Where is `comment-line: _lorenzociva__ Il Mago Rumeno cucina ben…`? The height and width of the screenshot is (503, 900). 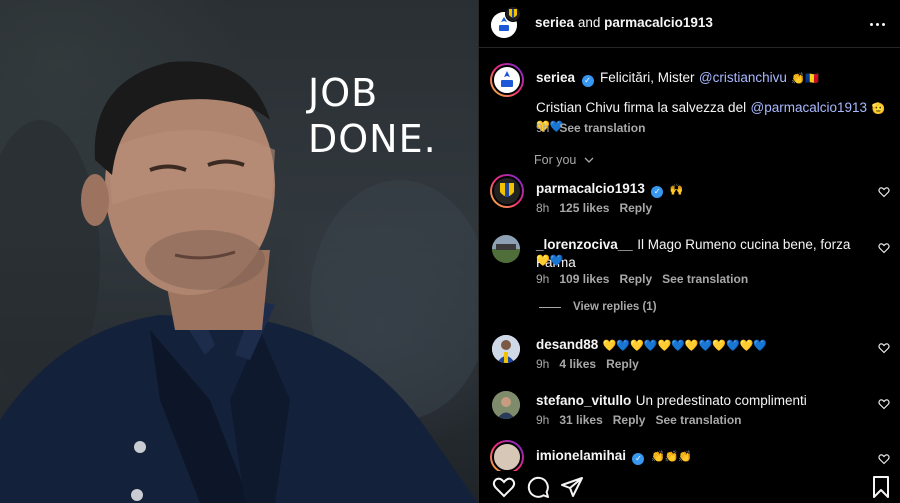
comment-line: _lorenzociva__ Il Mago Rumeno cucina ben… is located at coordinates (706, 254).